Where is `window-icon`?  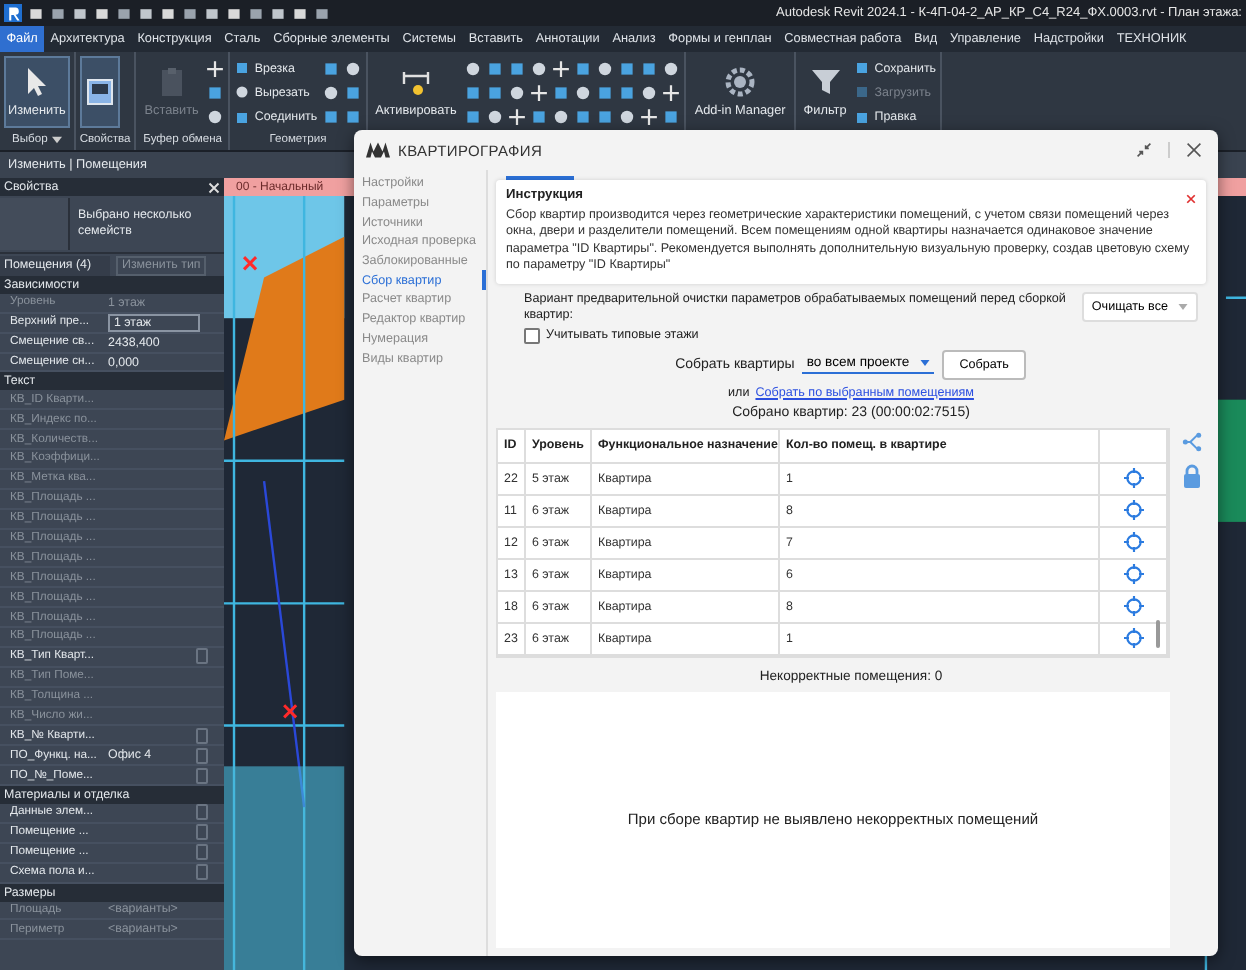
window-icon is located at coordinates (99, 92).